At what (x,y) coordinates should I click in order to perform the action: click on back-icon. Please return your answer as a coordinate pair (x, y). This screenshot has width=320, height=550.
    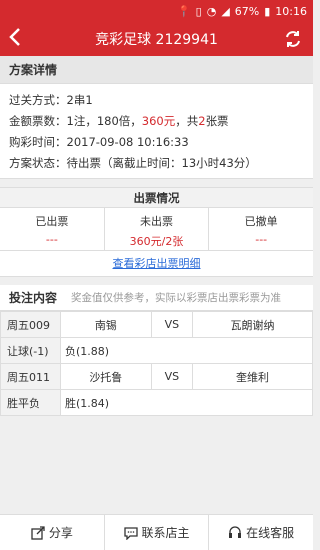
    Looking at the image, I should click on (15, 39).